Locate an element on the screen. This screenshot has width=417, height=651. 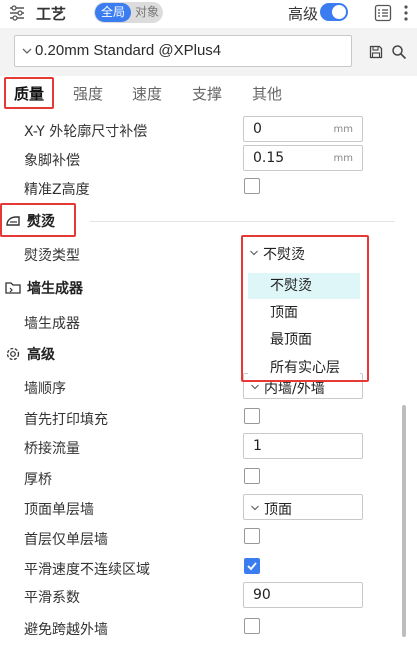
preset-value: 0.20mm Standard @XPlus4 is located at coordinates (128, 50).